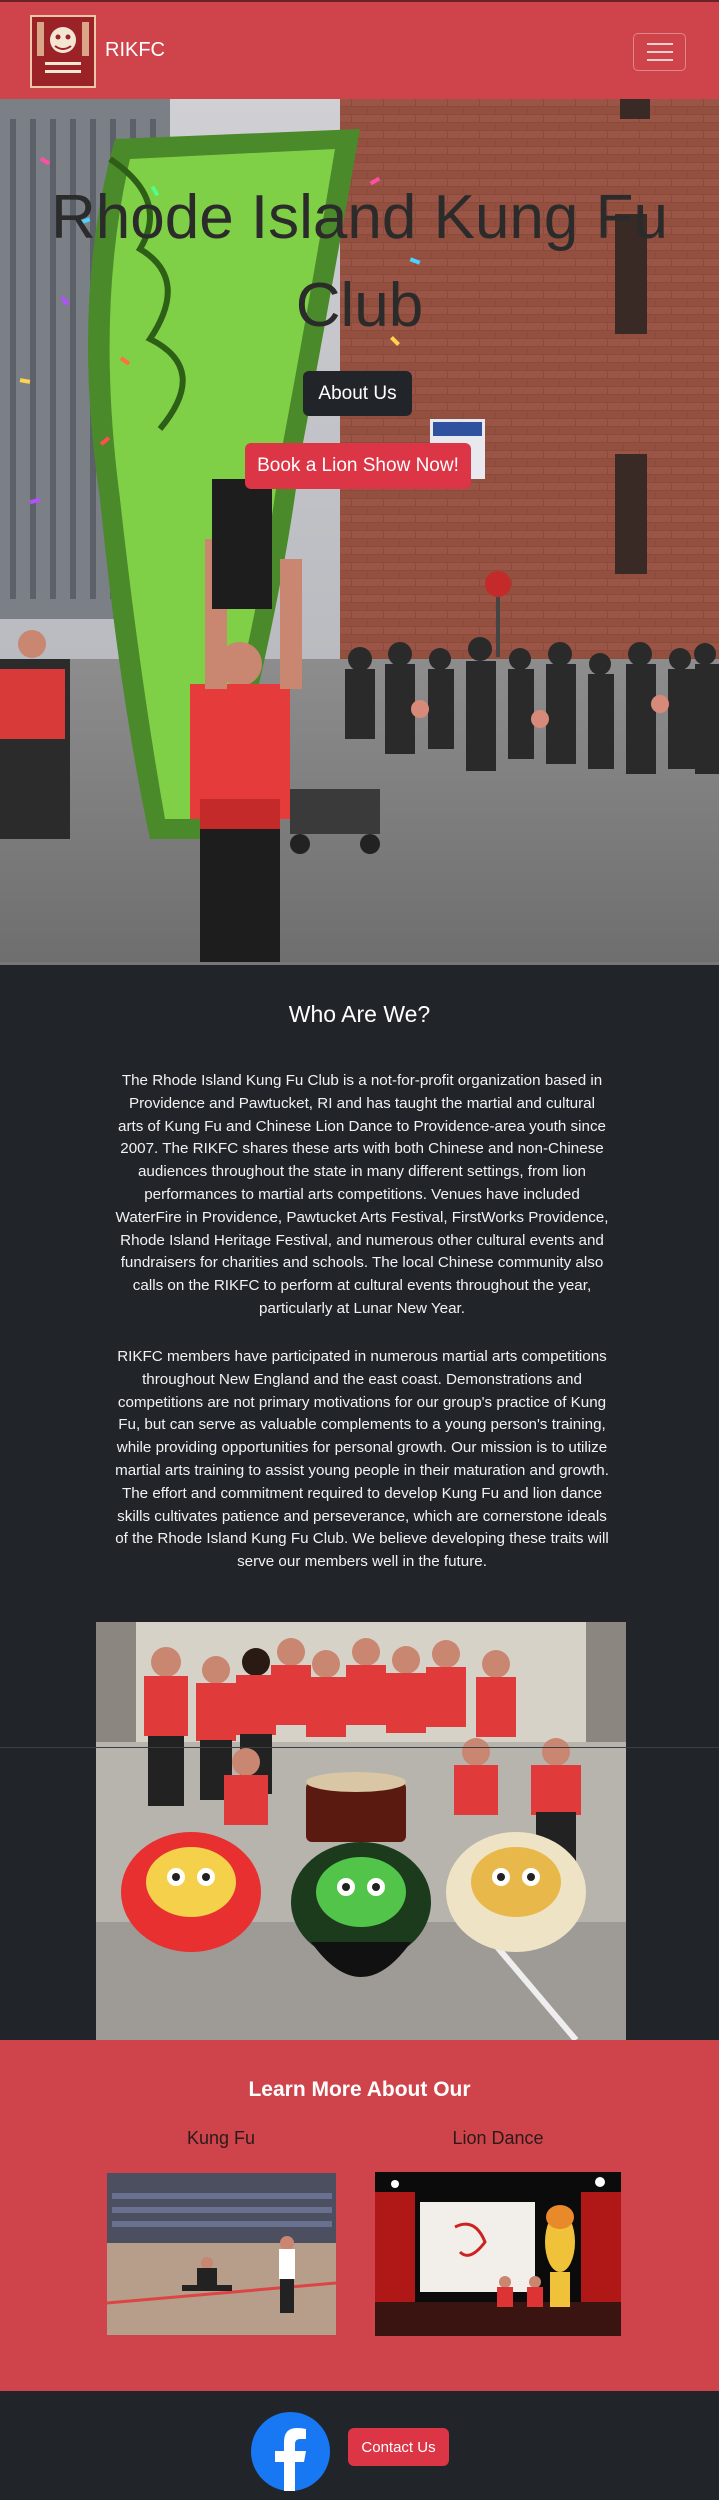 The width and height of the screenshot is (719, 2500). Describe the element at coordinates (359, 1747) in the screenshot. I see `section-divider` at that location.